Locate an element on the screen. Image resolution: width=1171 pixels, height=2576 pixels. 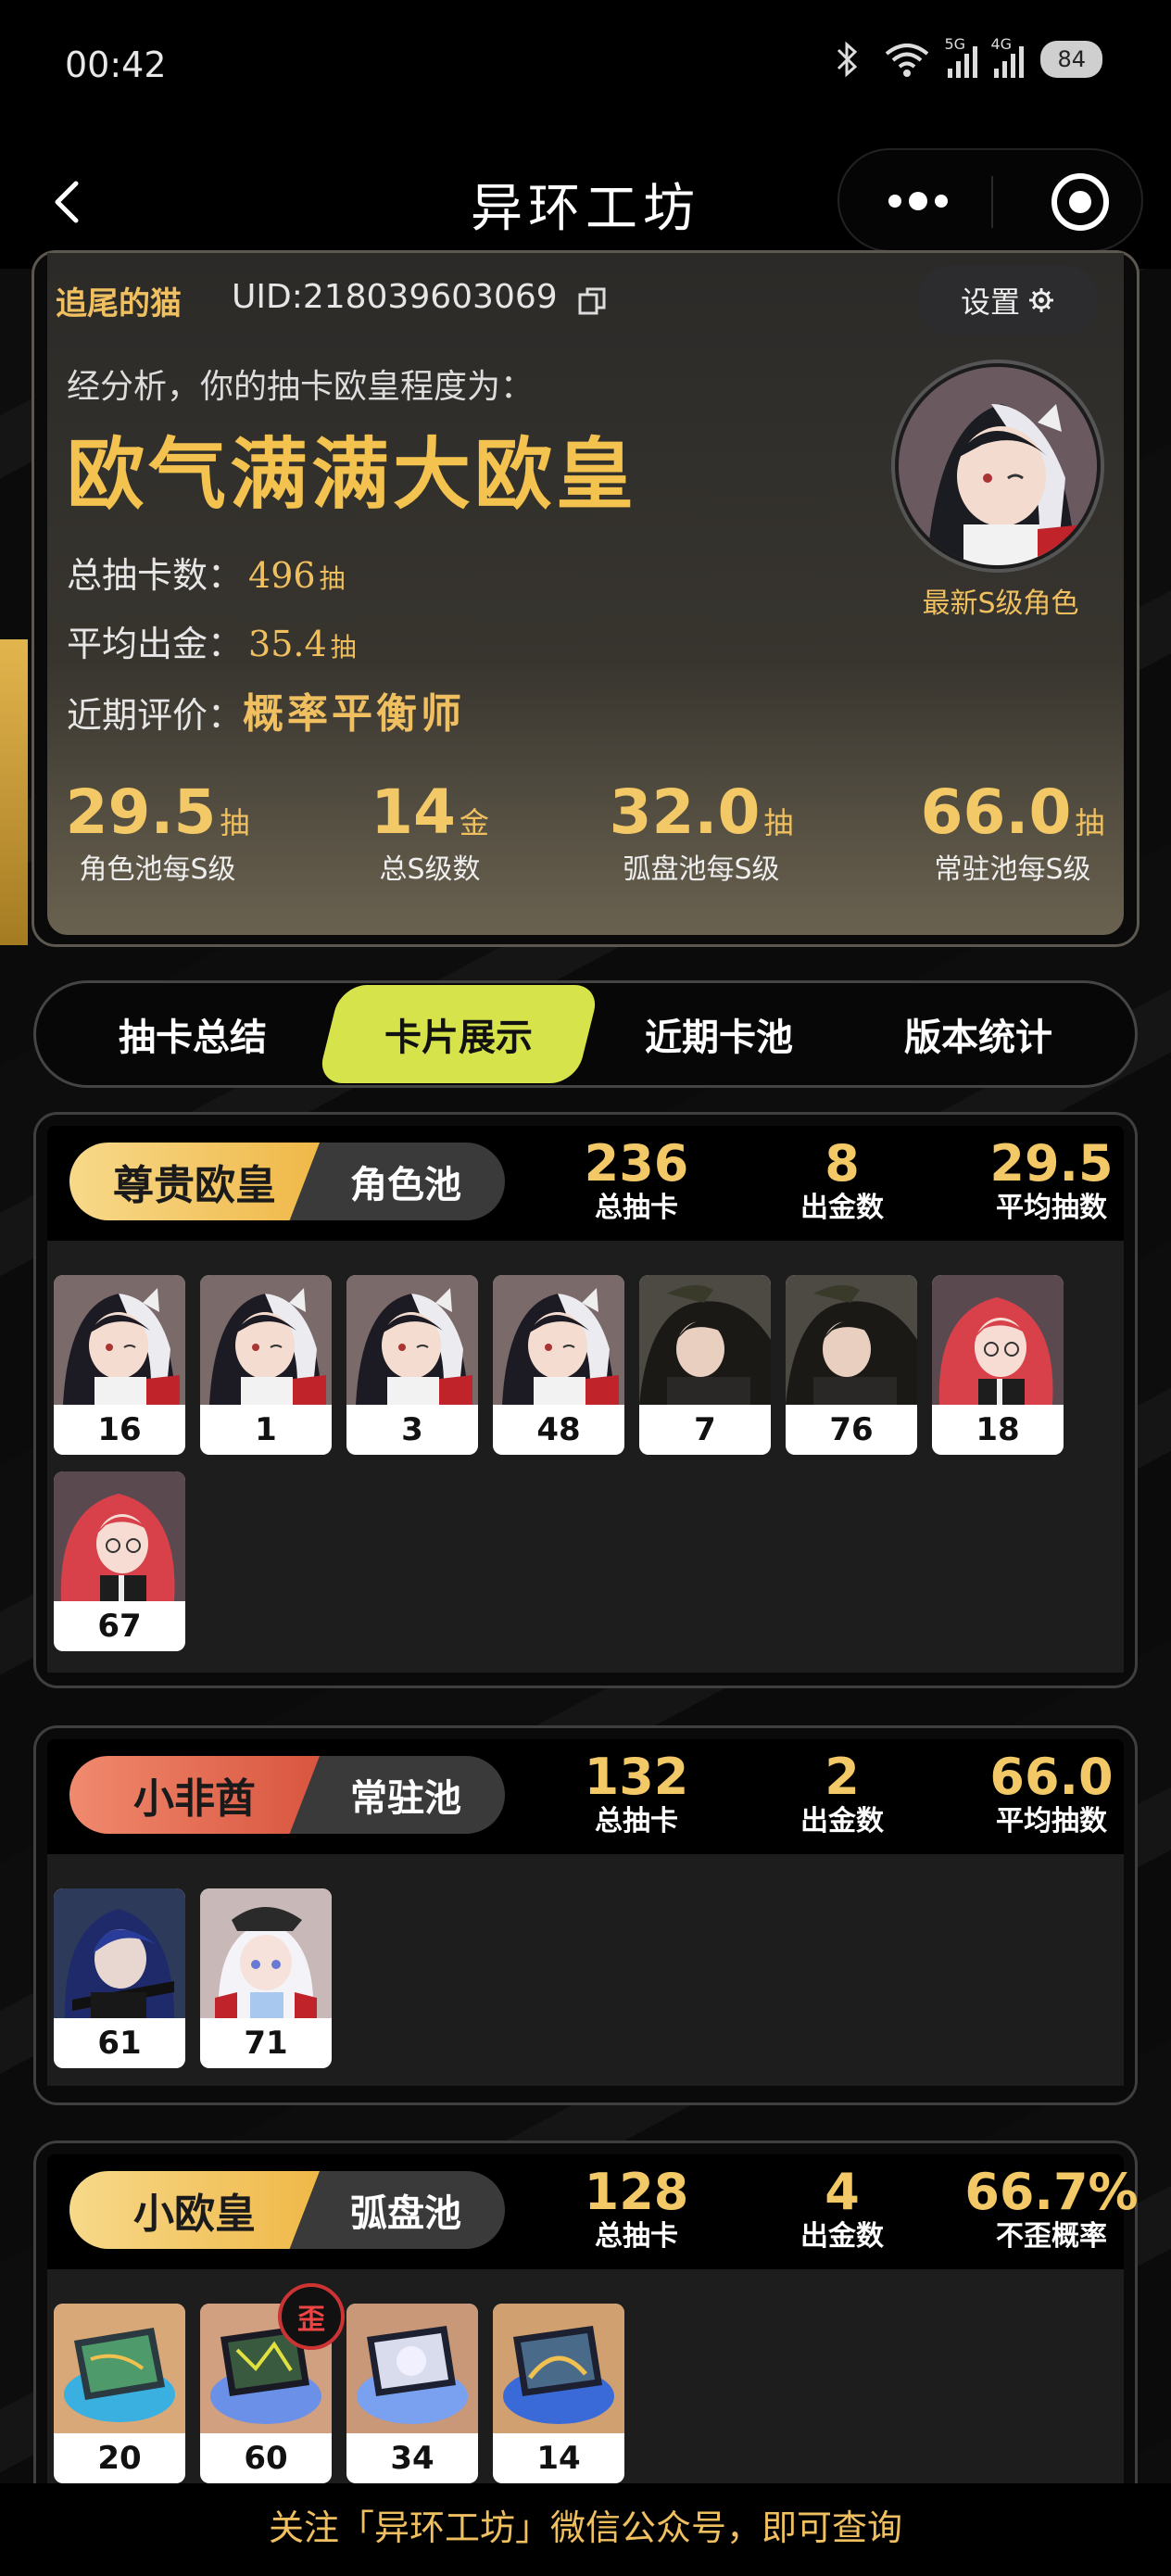
total-draws-line: 总抽卡数： 496 抽 is located at coordinates (207, 572).